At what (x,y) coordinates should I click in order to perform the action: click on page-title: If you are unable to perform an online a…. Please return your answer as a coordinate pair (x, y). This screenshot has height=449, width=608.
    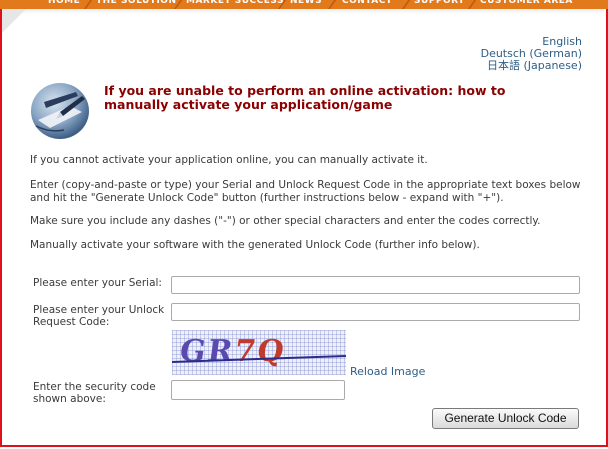
    Looking at the image, I should click on (305, 97).